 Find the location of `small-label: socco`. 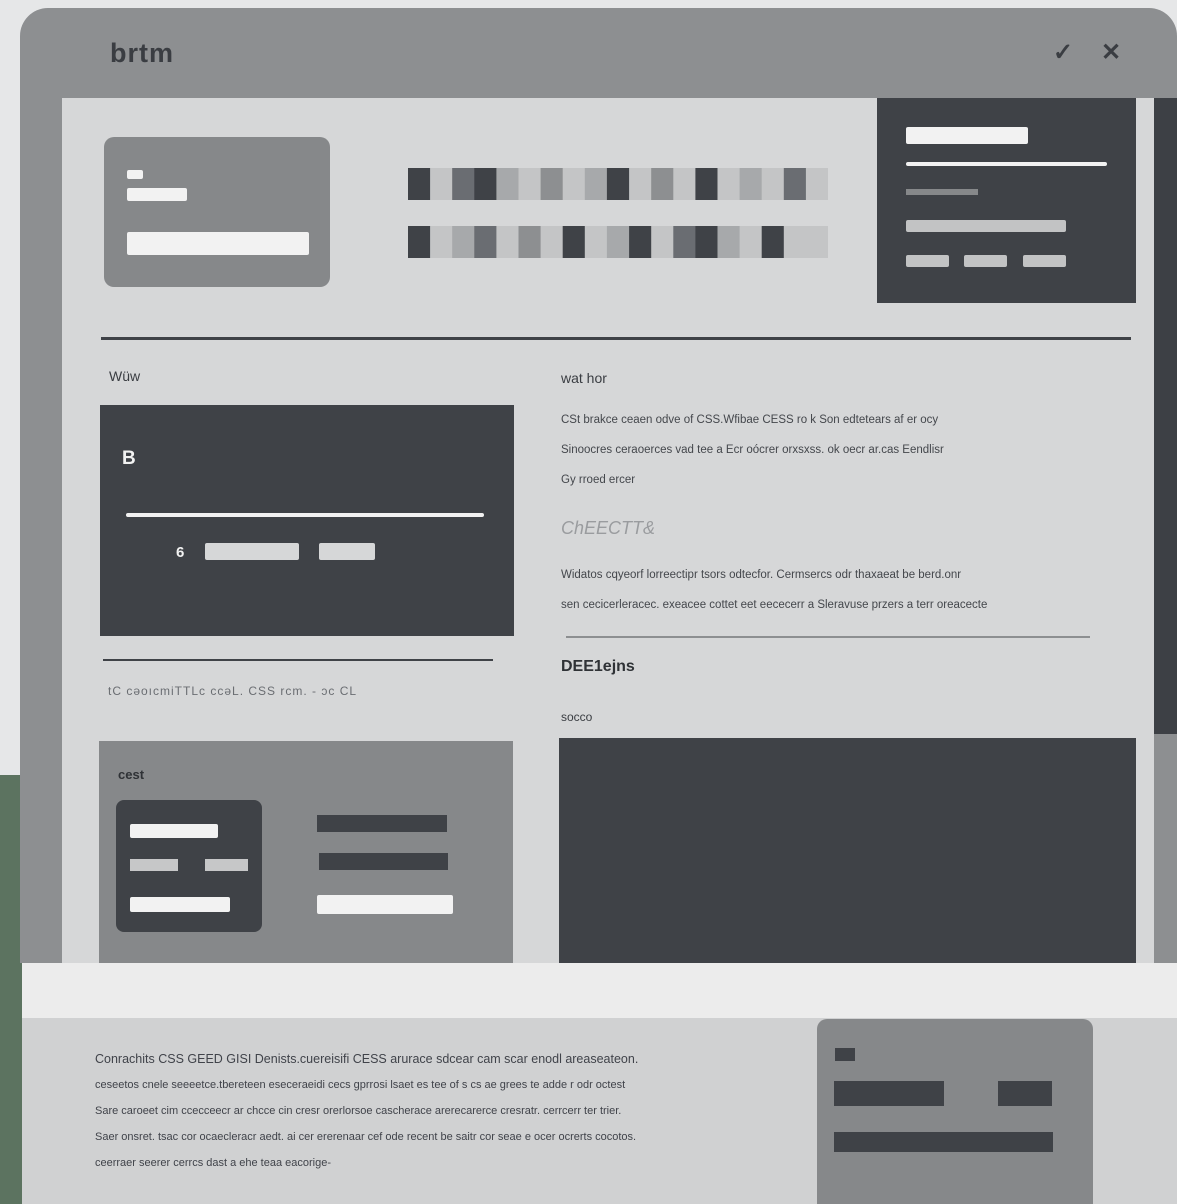

small-label: socco is located at coordinates (577, 717).